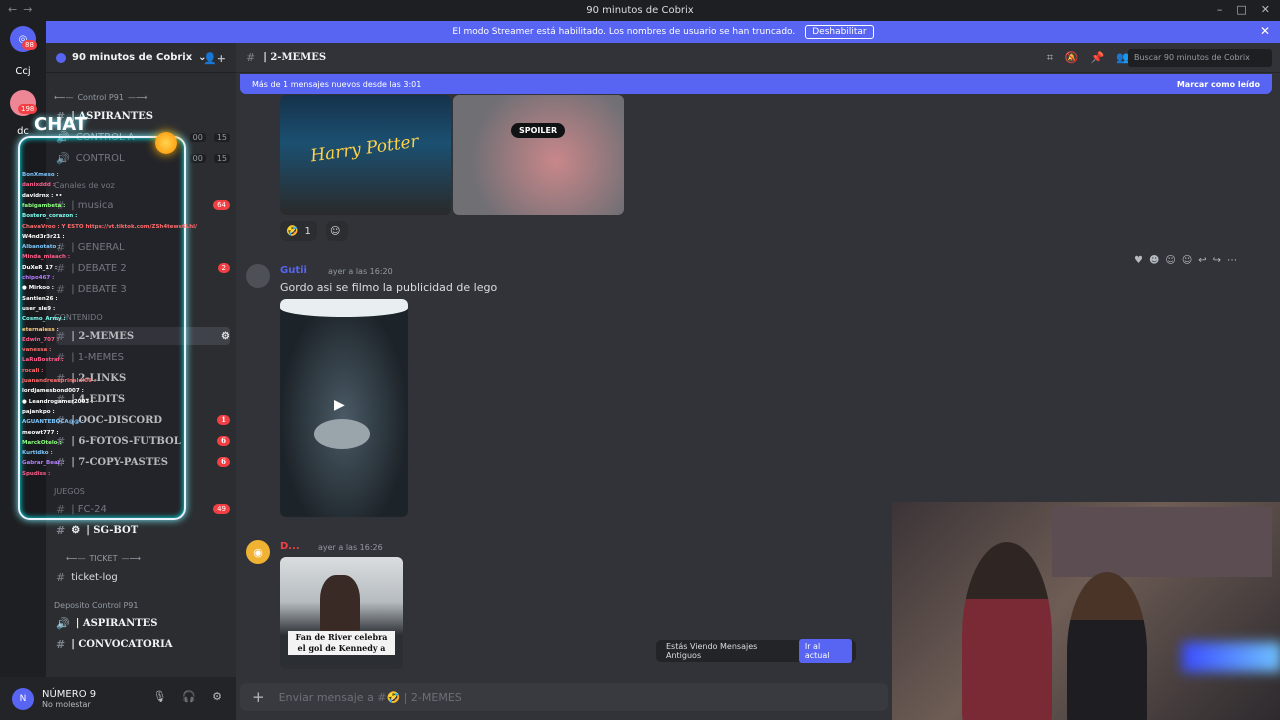 This screenshot has height=720, width=1280. Describe the element at coordinates (40, 175) in the screenshot. I see `overlay-chat-line: BonXmeso :` at that location.